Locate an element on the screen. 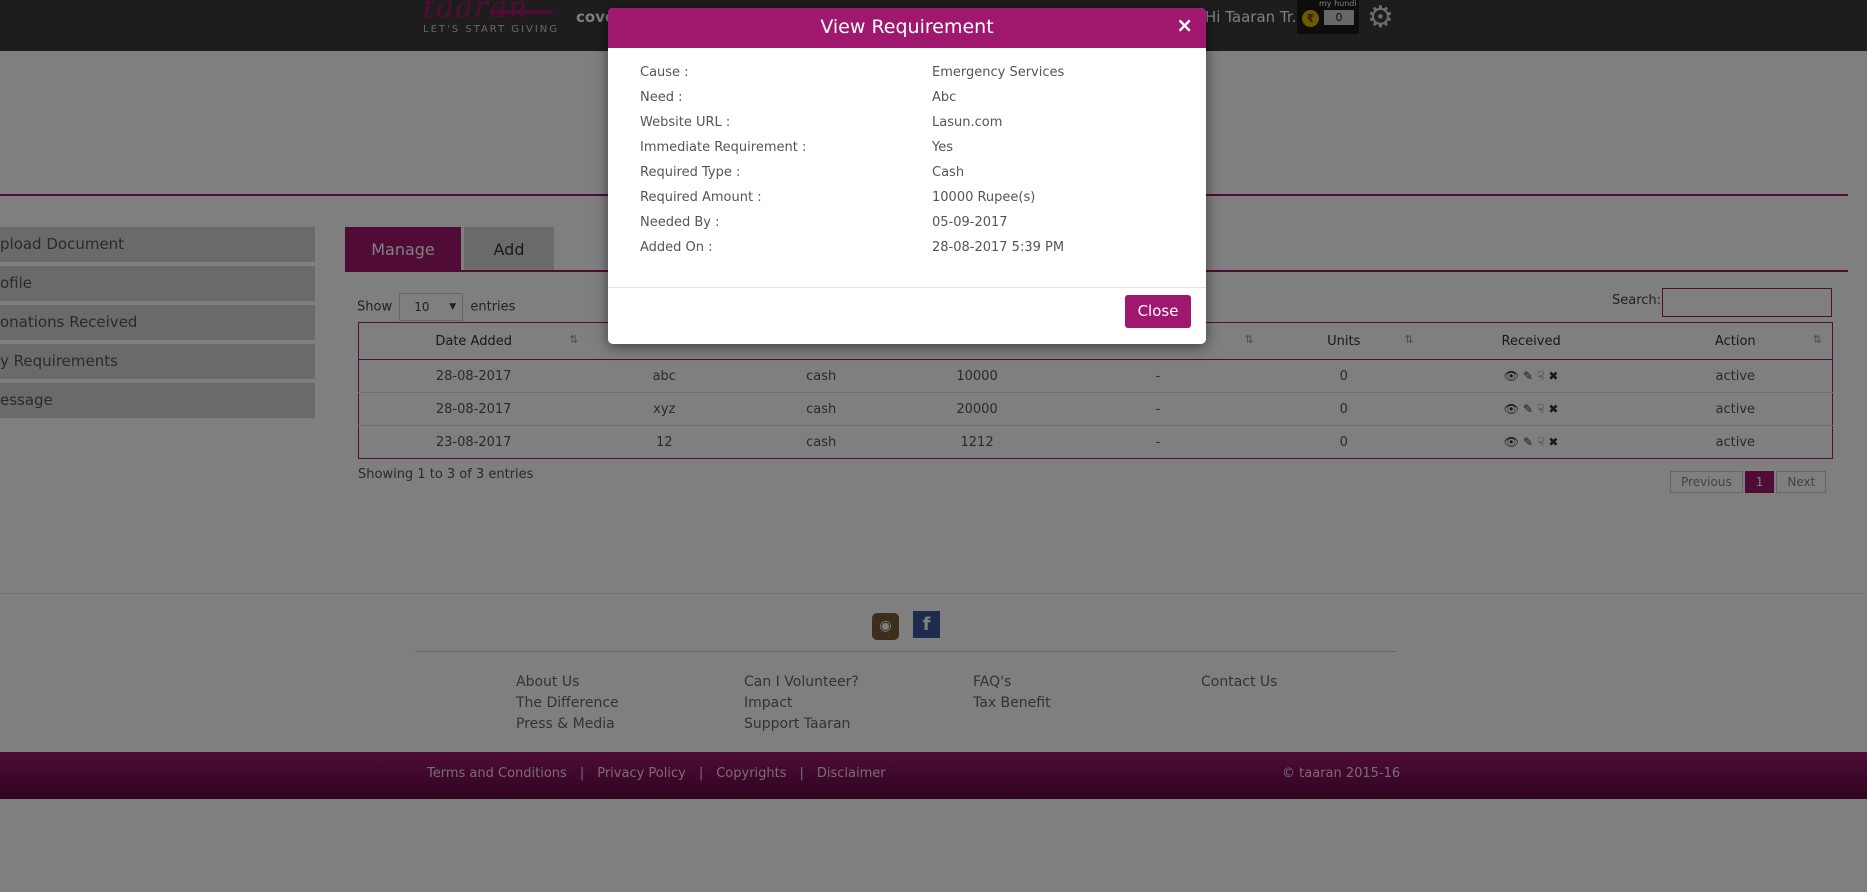  close-button: Close is located at coordinates (1158, 311).